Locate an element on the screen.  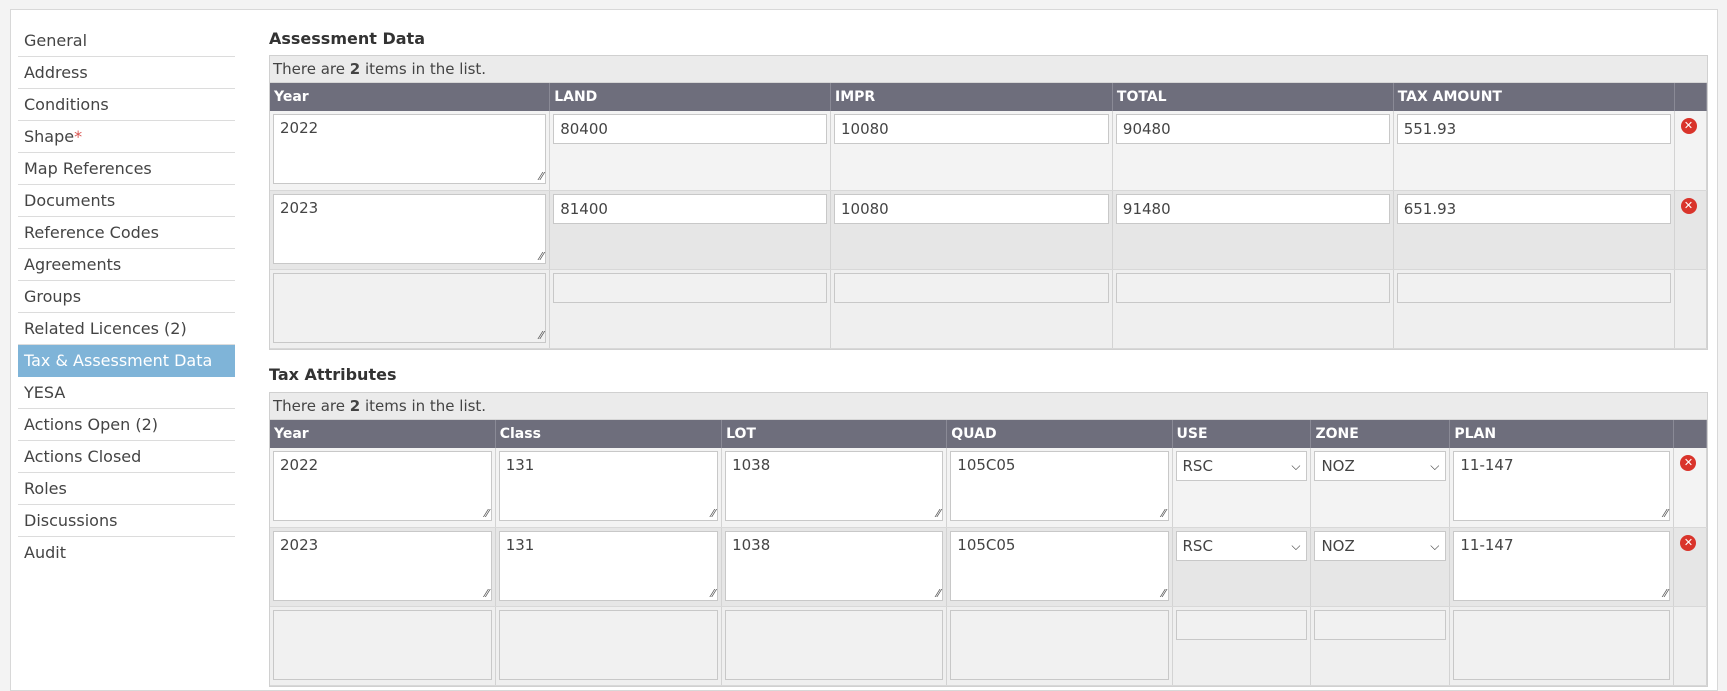
new-quad-textarea is located at coordinates (1059, 644).